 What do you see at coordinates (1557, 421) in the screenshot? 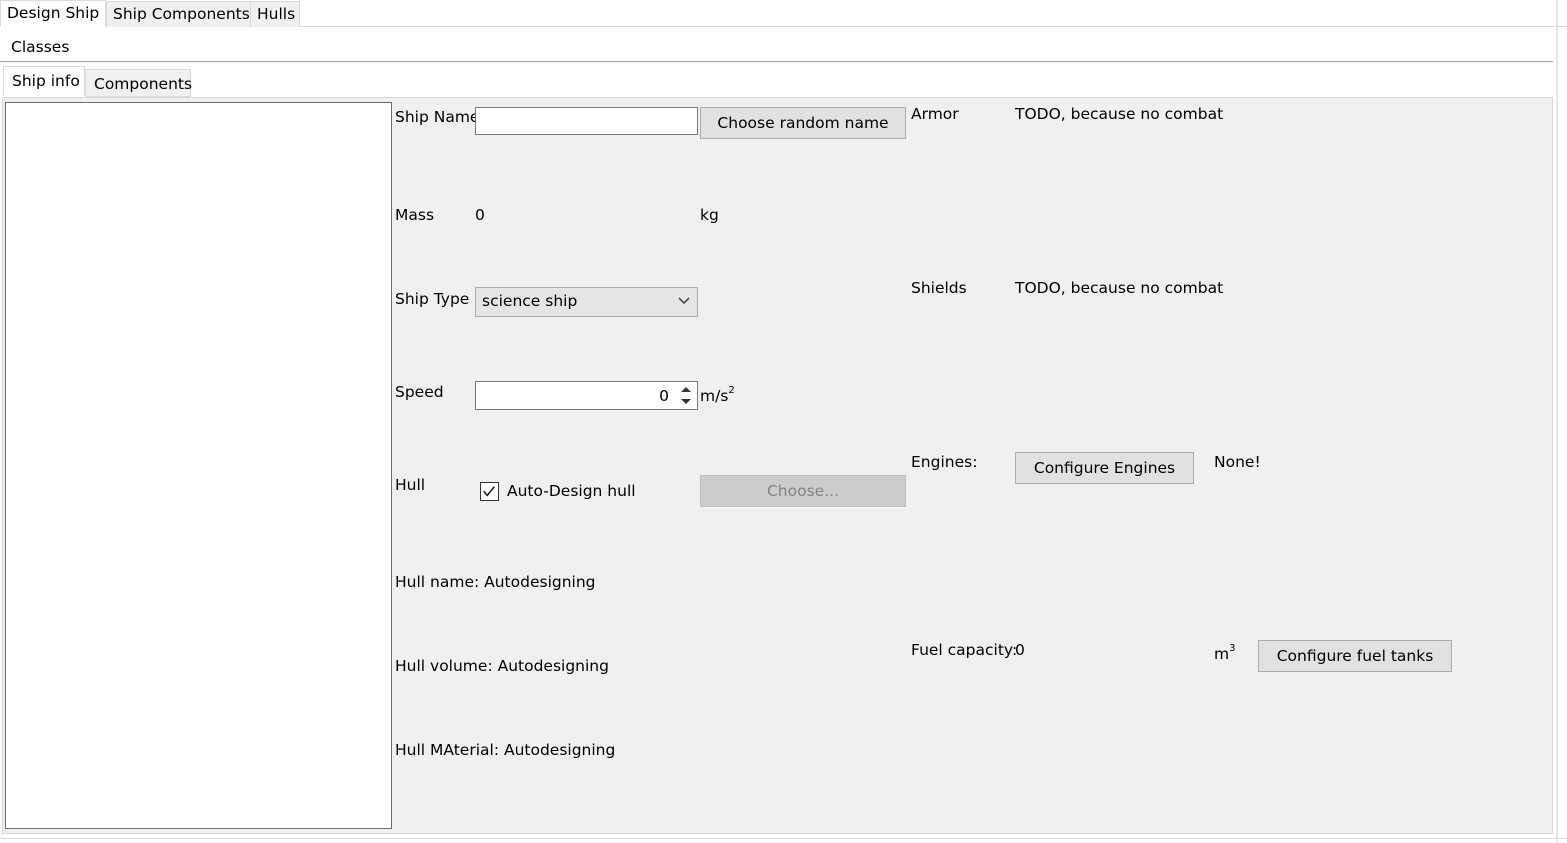
I see `window-edge` at bounding box center [1557, 421].